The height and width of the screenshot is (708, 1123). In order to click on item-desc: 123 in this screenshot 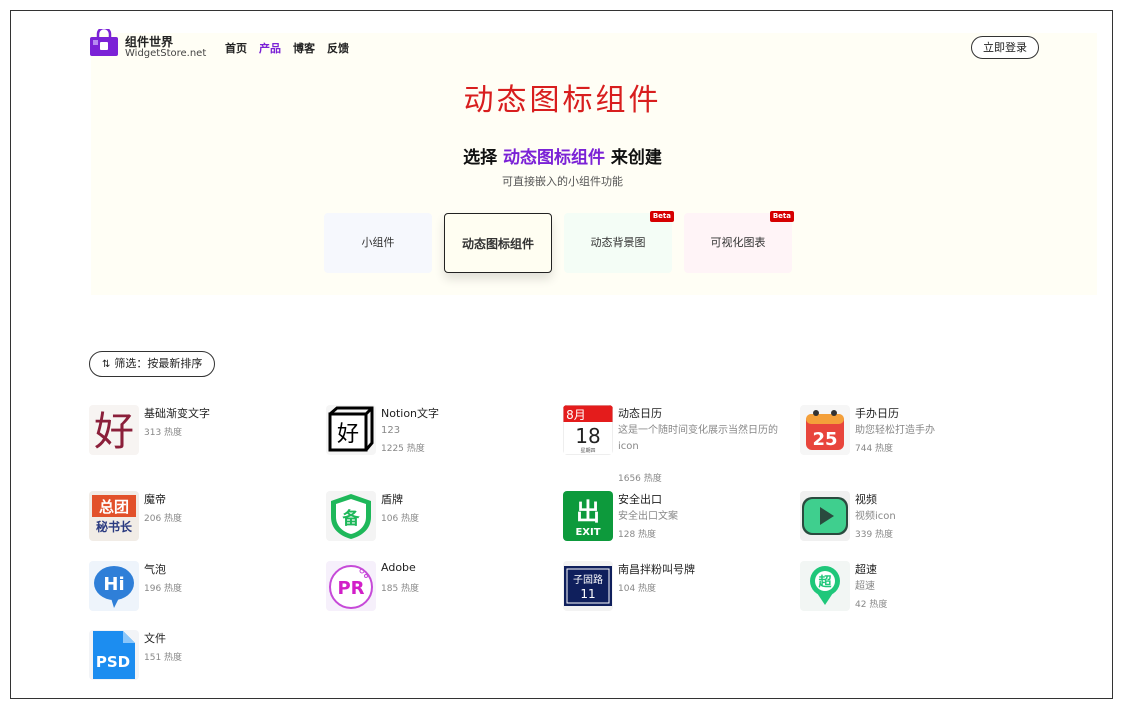, I will do `click(391, 430)`.